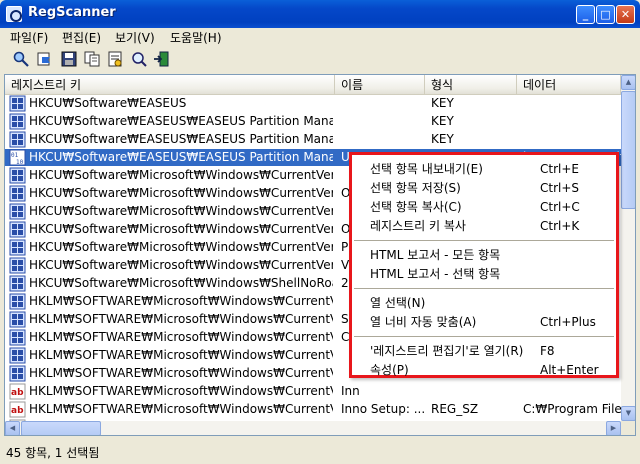 This screenshot has width=640, height=464. What do you see at coordinates (484, 207) in the screenshot?
I see `context-menu-item: 선택 항목 복사(C) Ctrl+C` at bounding box center [484, 207].